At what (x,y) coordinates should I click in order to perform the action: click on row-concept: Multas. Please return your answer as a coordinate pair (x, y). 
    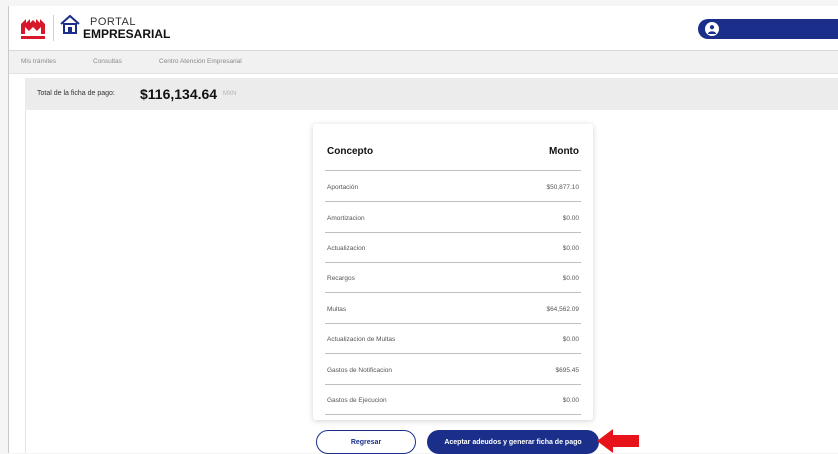
    Looking at the image, I should click on (337, 309).